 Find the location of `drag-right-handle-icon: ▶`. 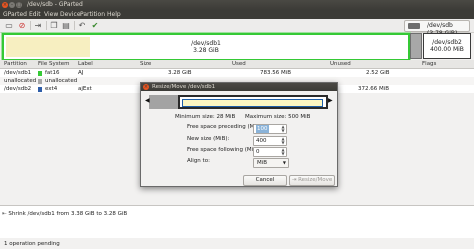

drag-right-handle-icon: ▶ is located at coordinates (330, 101).